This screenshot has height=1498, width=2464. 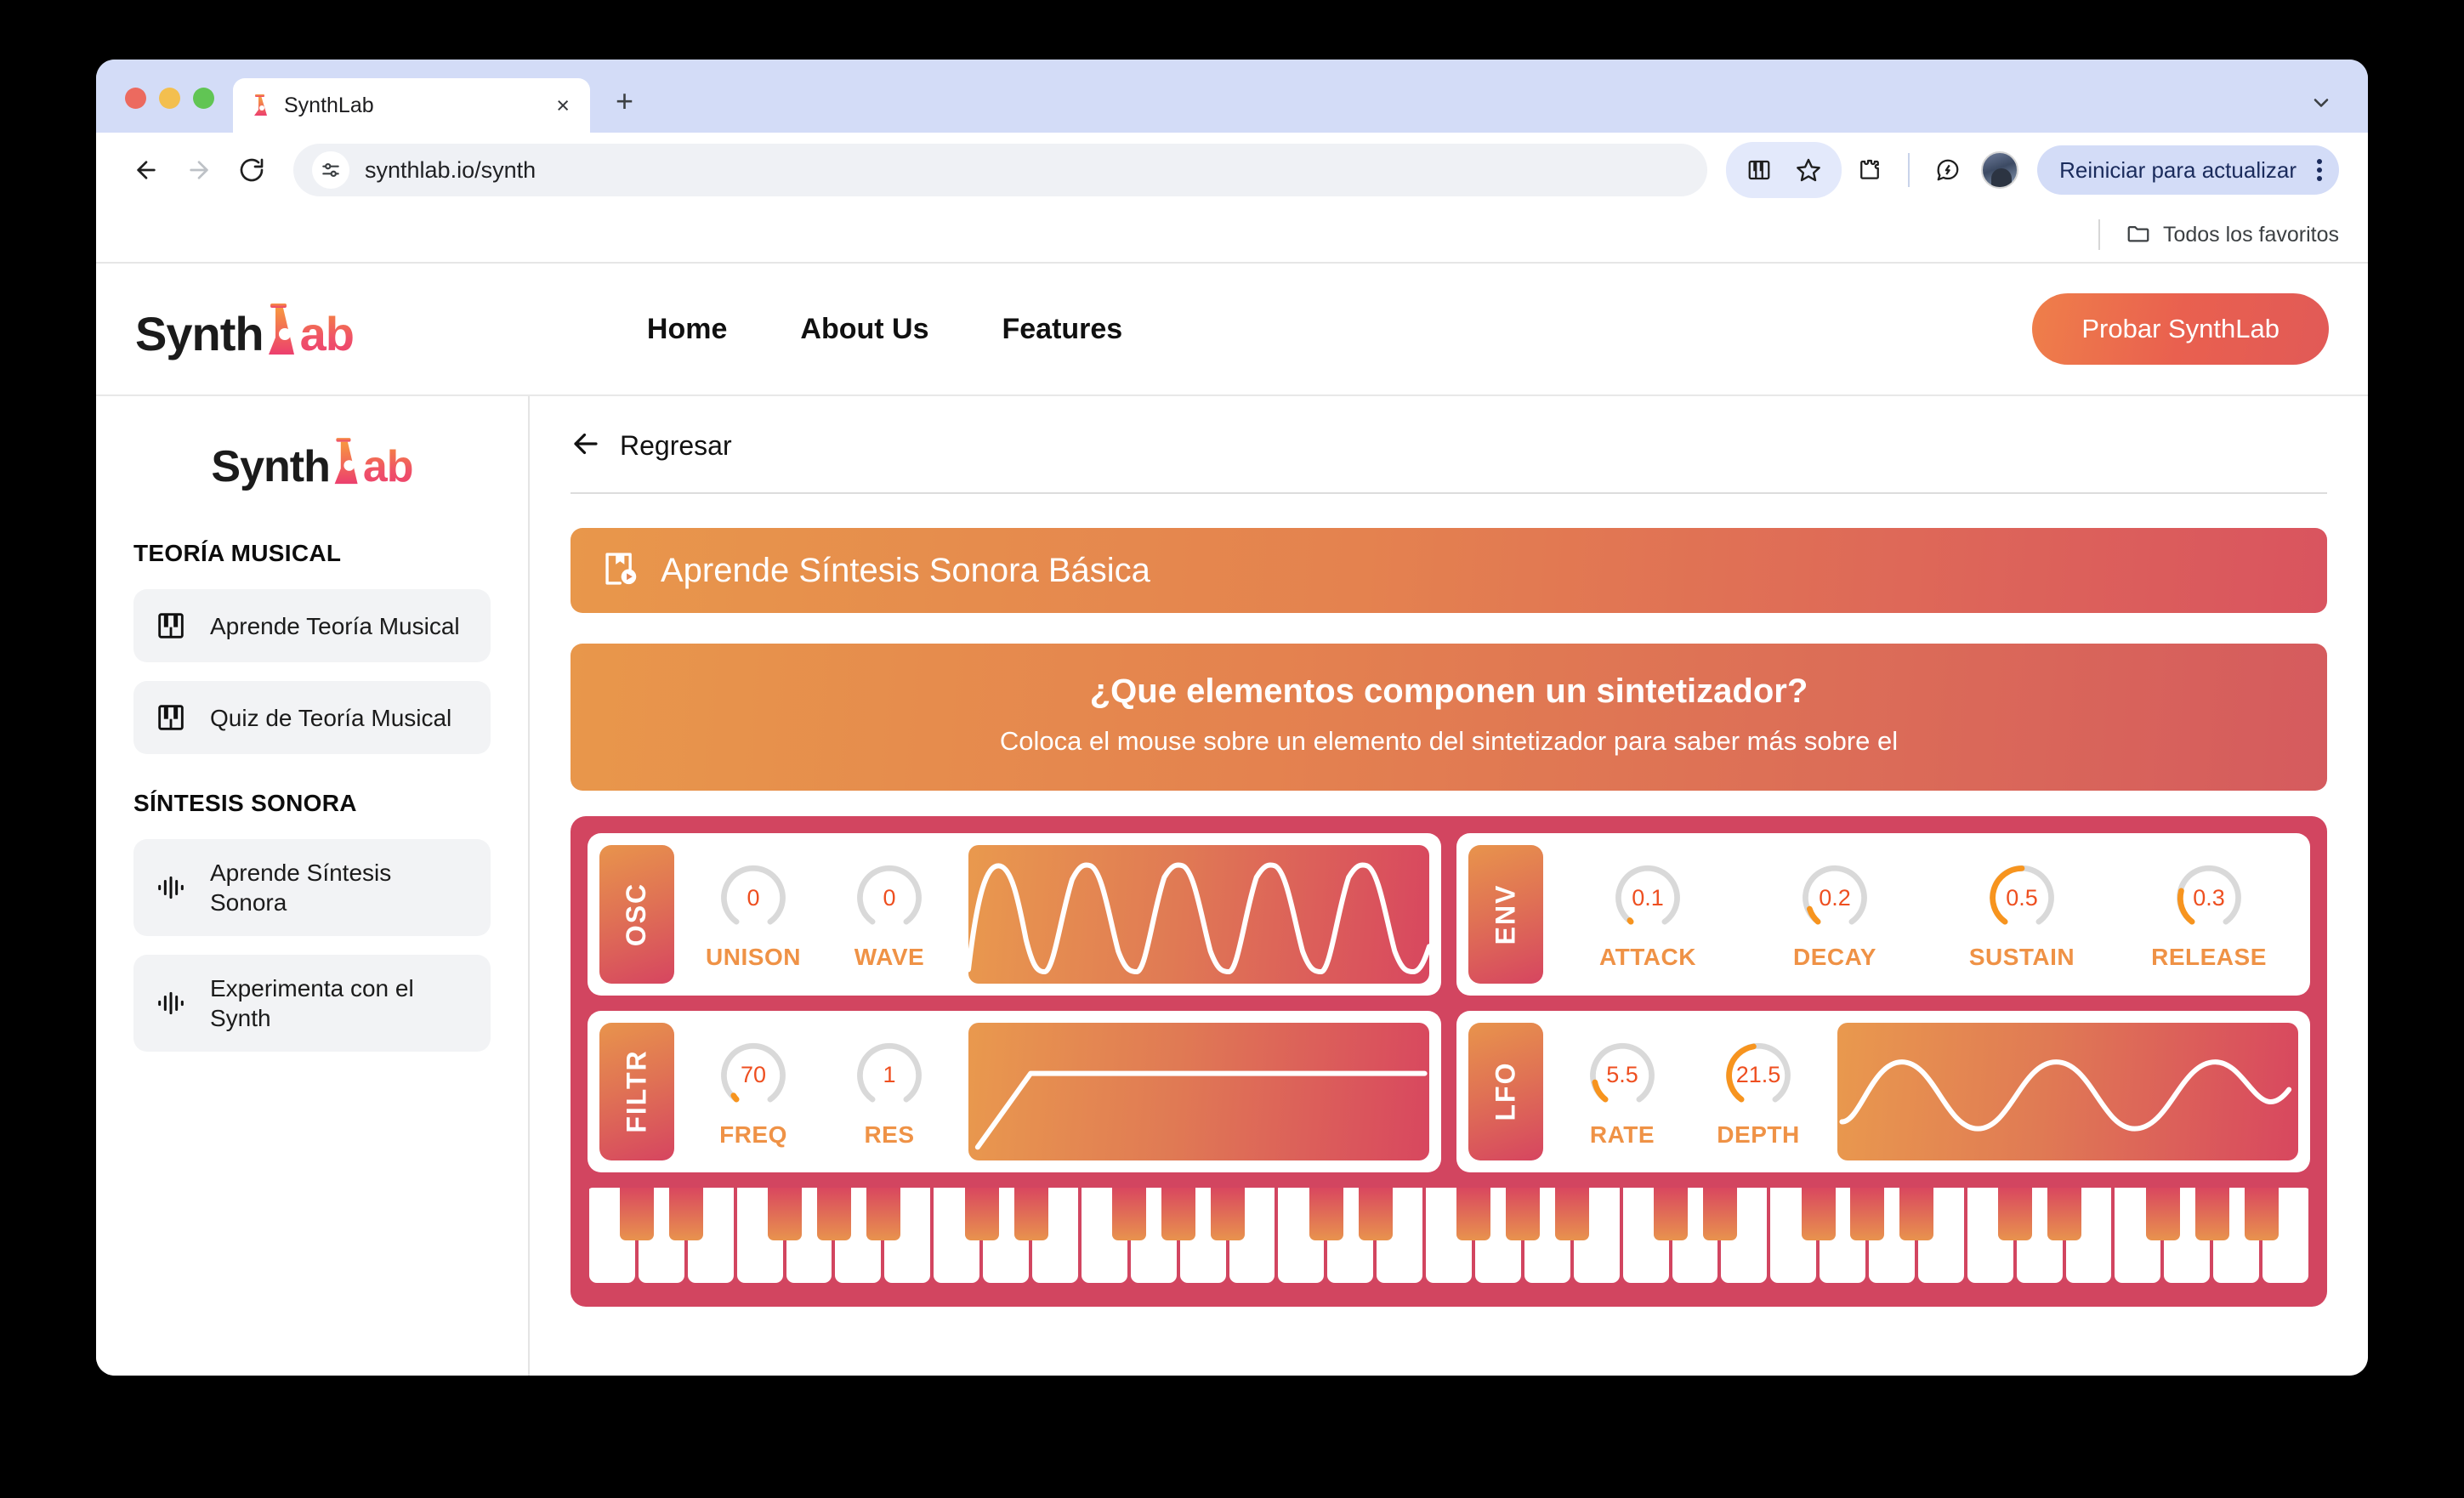 I want to click on knob-dial: 0.1, so click(x=1648, y=898).